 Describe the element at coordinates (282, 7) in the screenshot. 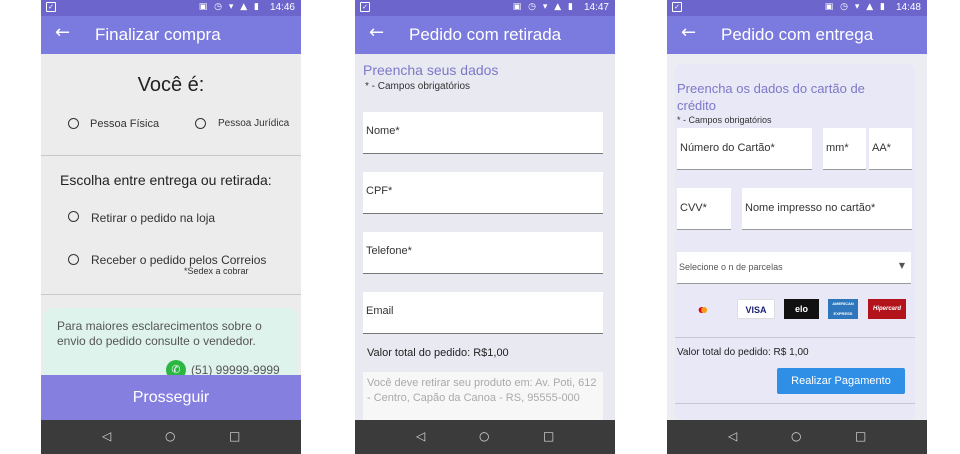

I see `status-time: 14:46` at that location.